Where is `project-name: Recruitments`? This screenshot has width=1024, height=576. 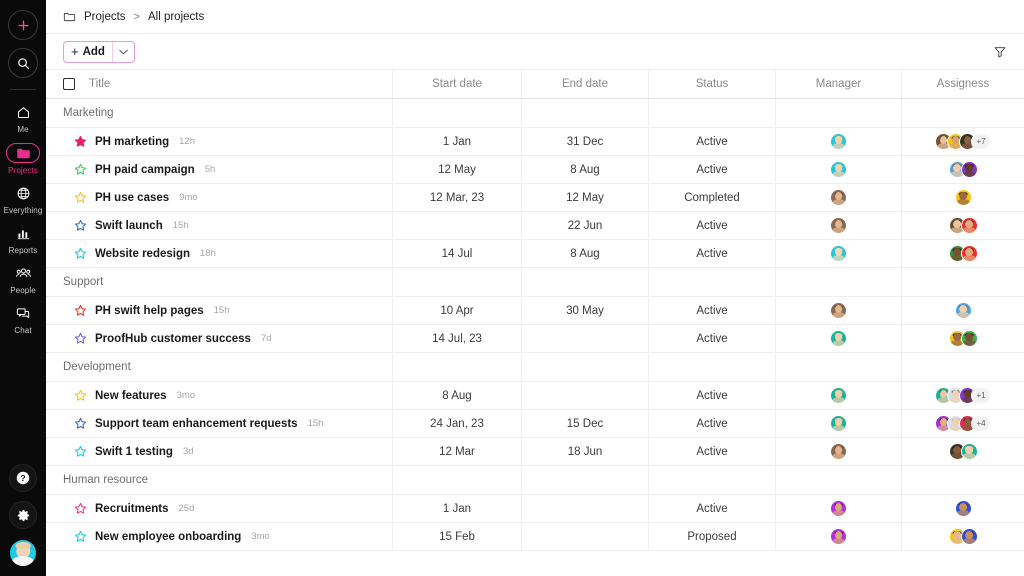
project-name: Recruitments is located at coordinates (132, 509).